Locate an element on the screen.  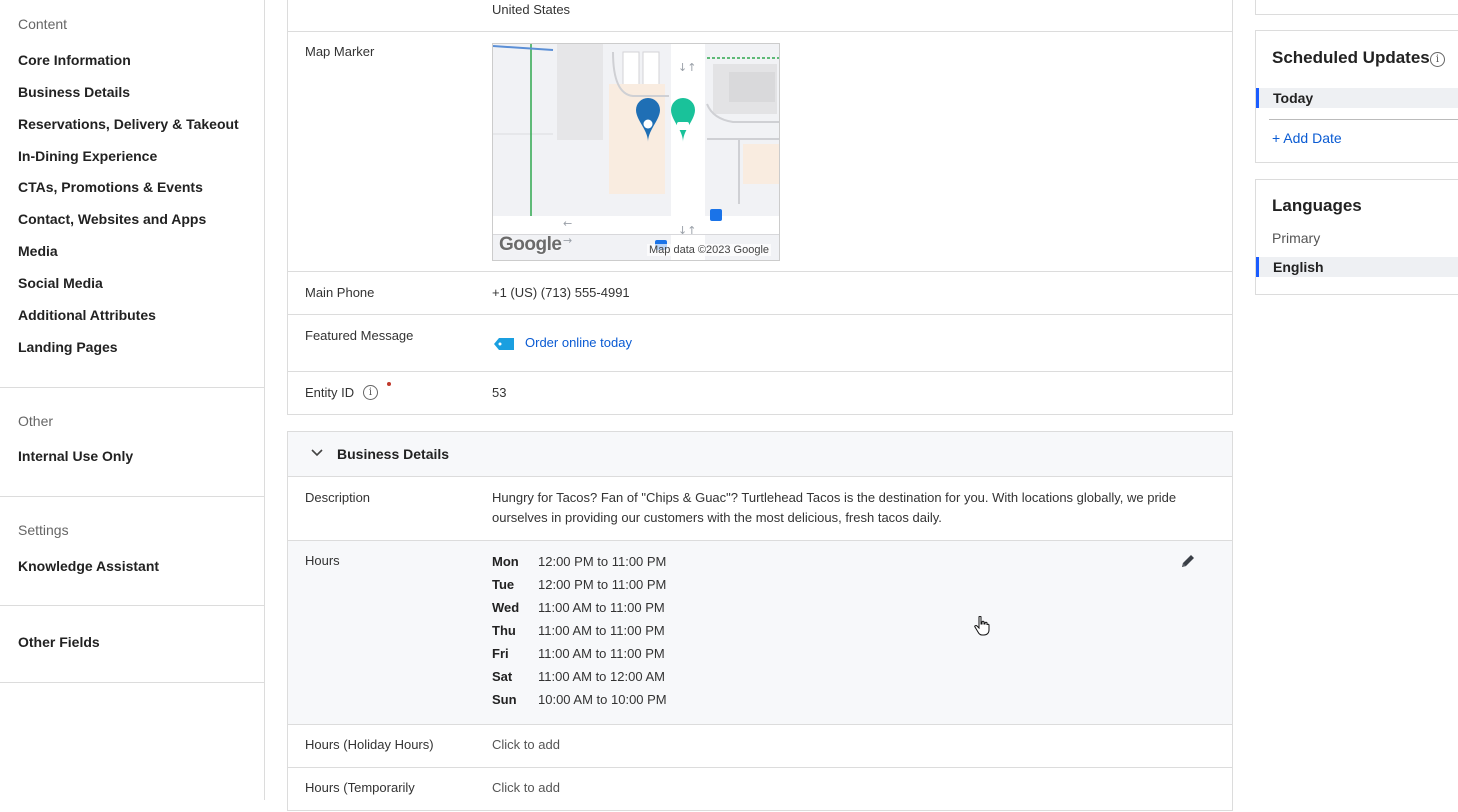
hours-day: Wed is located at coordinates (506, 607).